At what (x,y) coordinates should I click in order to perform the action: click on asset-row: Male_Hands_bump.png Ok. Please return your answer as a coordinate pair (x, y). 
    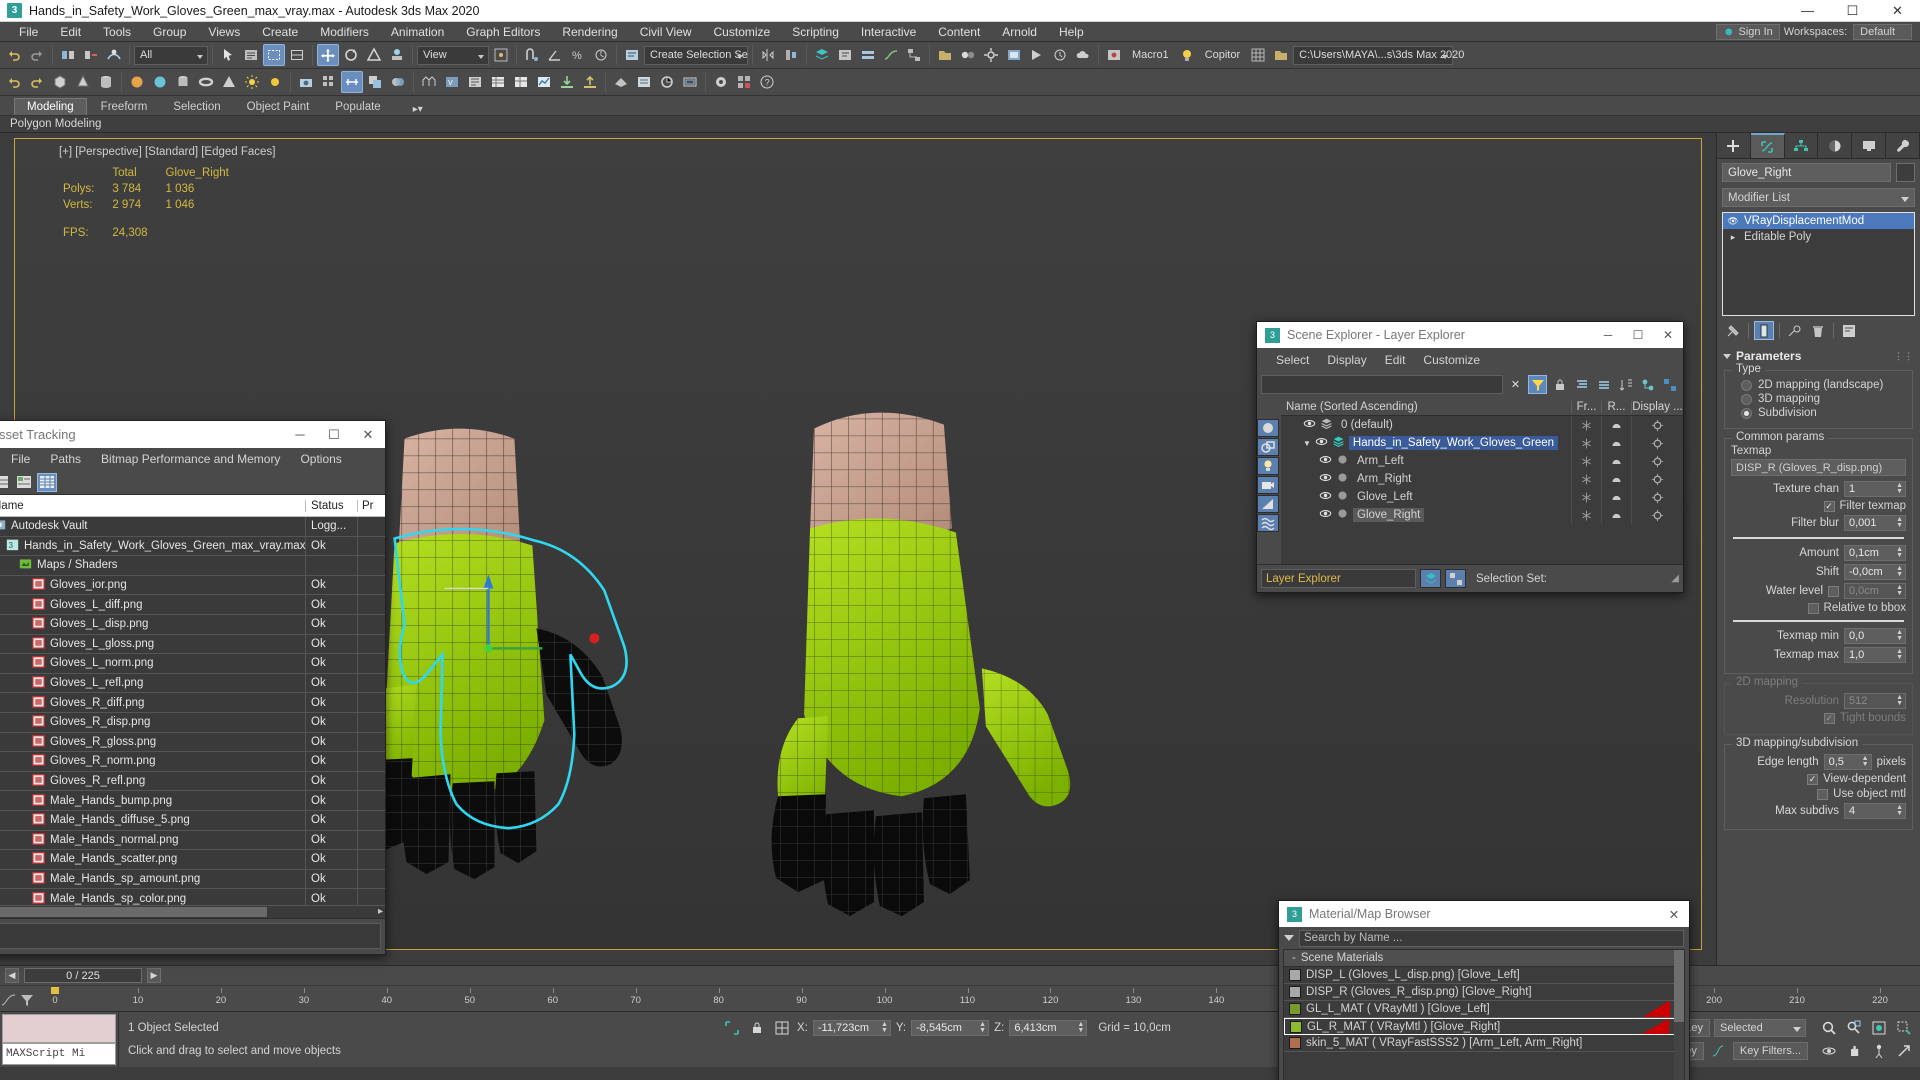
    Looking at the image, I should click on (192, 801).